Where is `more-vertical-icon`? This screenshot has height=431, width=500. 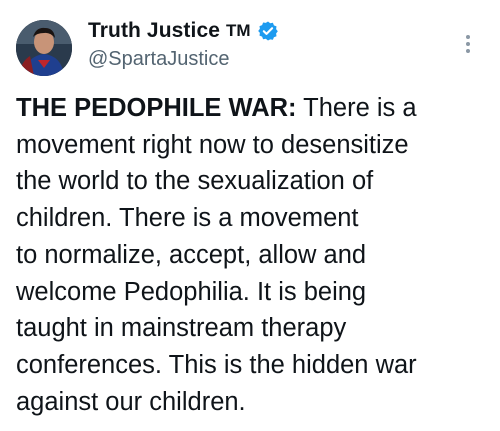 more-vertical-icon is located at coordinates (468, 44).